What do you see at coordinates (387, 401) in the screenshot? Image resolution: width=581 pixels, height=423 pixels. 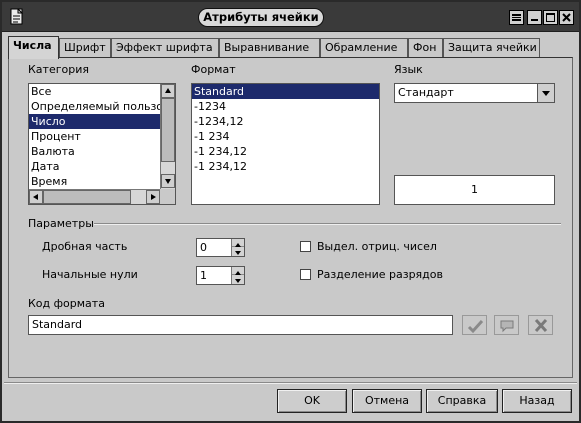 I see `cancel-button: Отмена` at bounding box center [387, 401].